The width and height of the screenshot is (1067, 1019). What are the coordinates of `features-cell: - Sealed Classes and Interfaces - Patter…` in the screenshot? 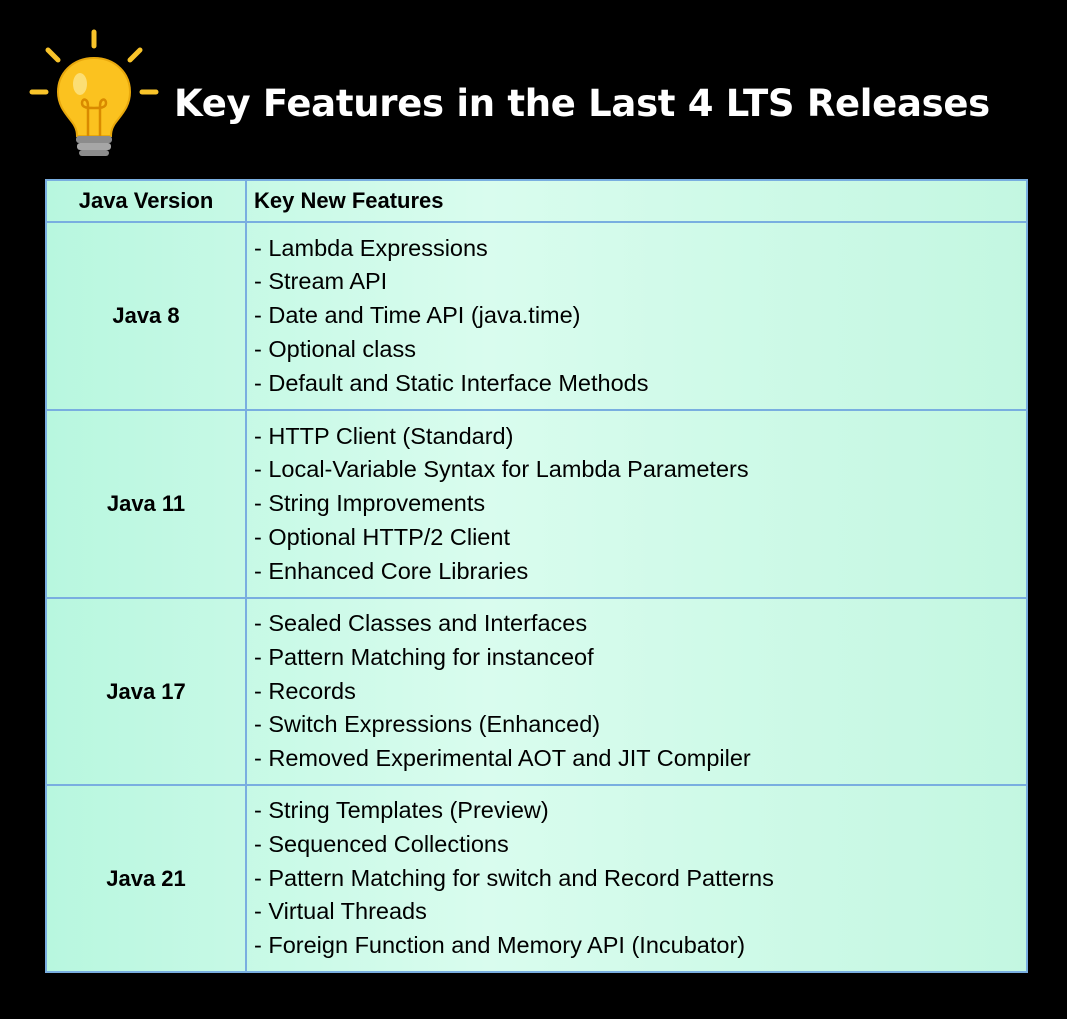 It's located at (636, 691).